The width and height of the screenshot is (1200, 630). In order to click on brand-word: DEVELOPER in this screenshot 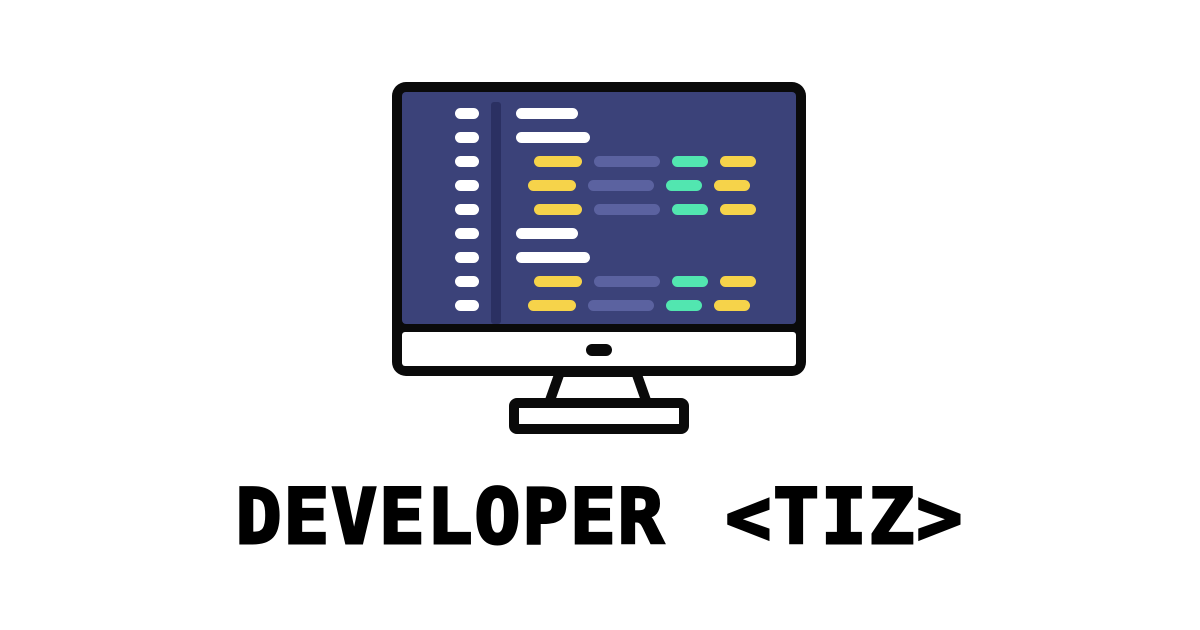, I will do `click(450, 517)`.